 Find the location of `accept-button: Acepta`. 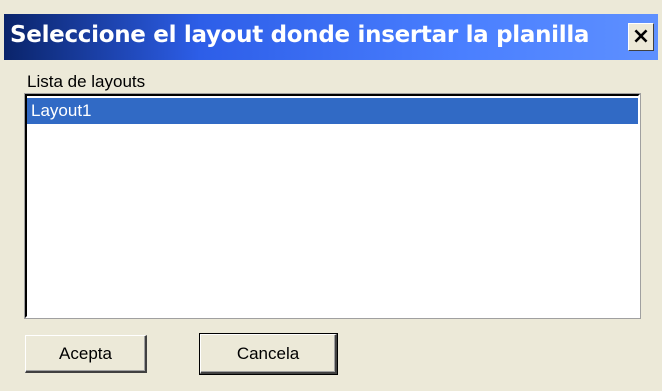

accept-button: Acepta is located at coordinates (86, 354).